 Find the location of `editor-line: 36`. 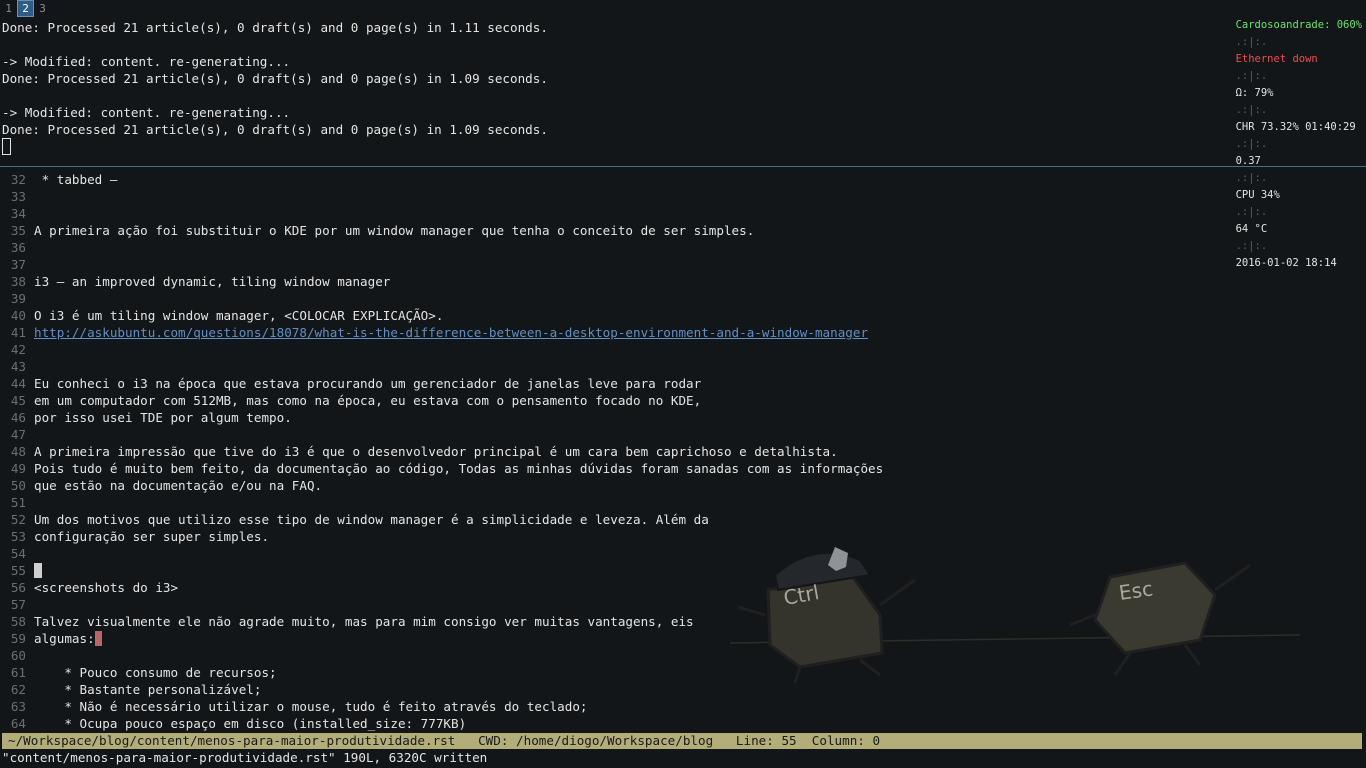

editor-line: 36 is located at coordinates (683, 247).